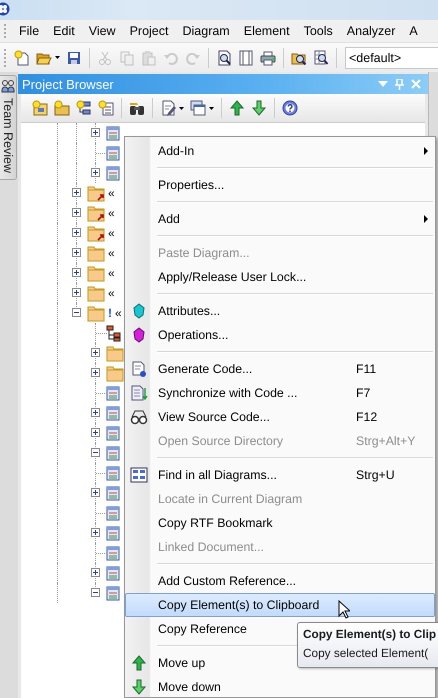 The image size is (438, 698). What do you see at coordinates (102, 31) in the screenshot?
I see `menu-item: View` at bounding box center [102, 31].